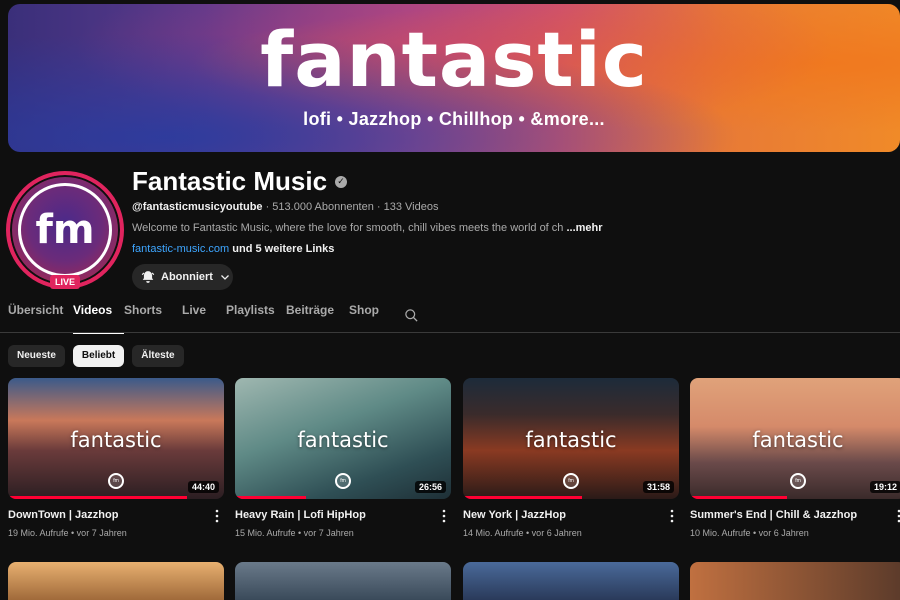  Describe the element at coordinates (773, 515) in the screenshot. I see `video-title: Summer's End | Chill & Jazzhop` at that location.